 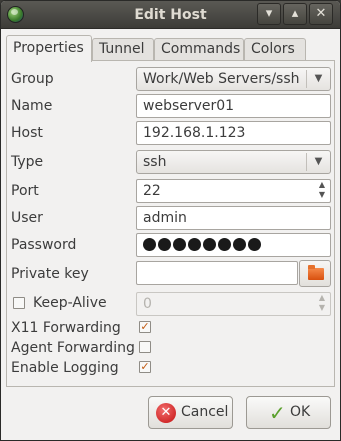 I want to click on tab-tunnel: Tunnel, so click(x=123, y=49).